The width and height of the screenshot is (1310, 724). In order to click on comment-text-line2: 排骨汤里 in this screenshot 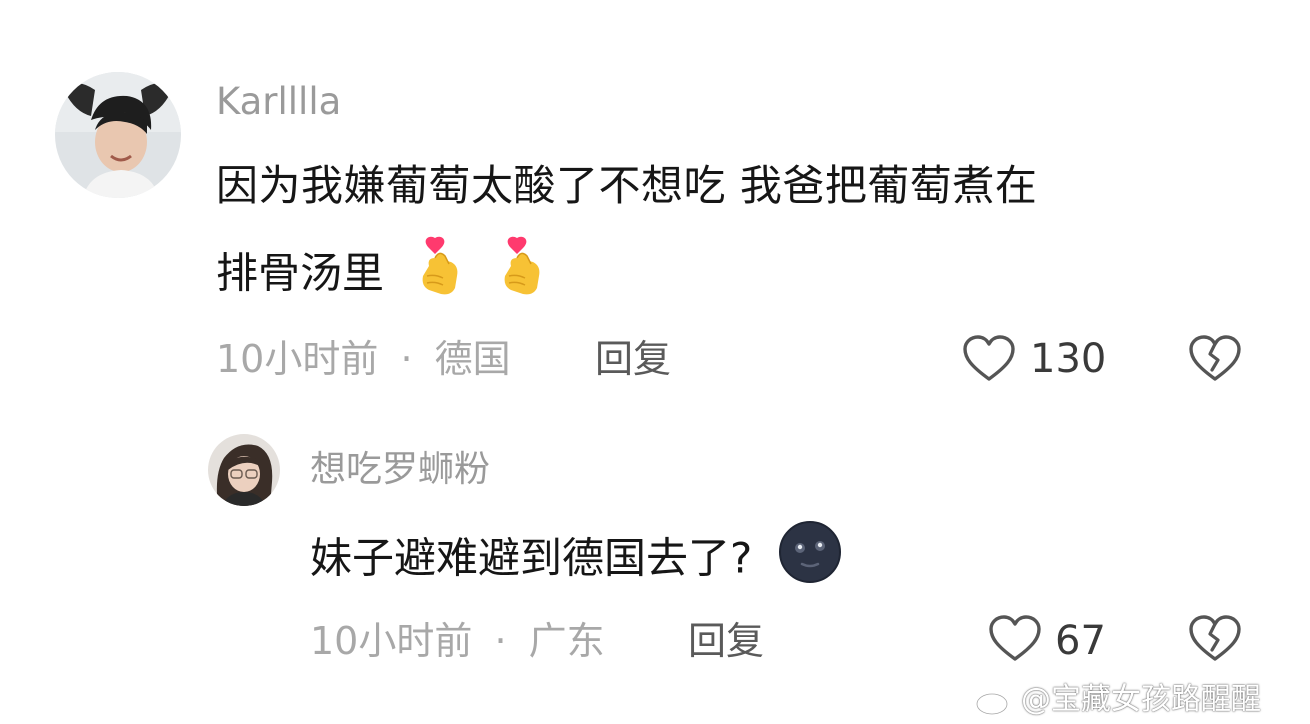, I will do `click(383, 276)`.